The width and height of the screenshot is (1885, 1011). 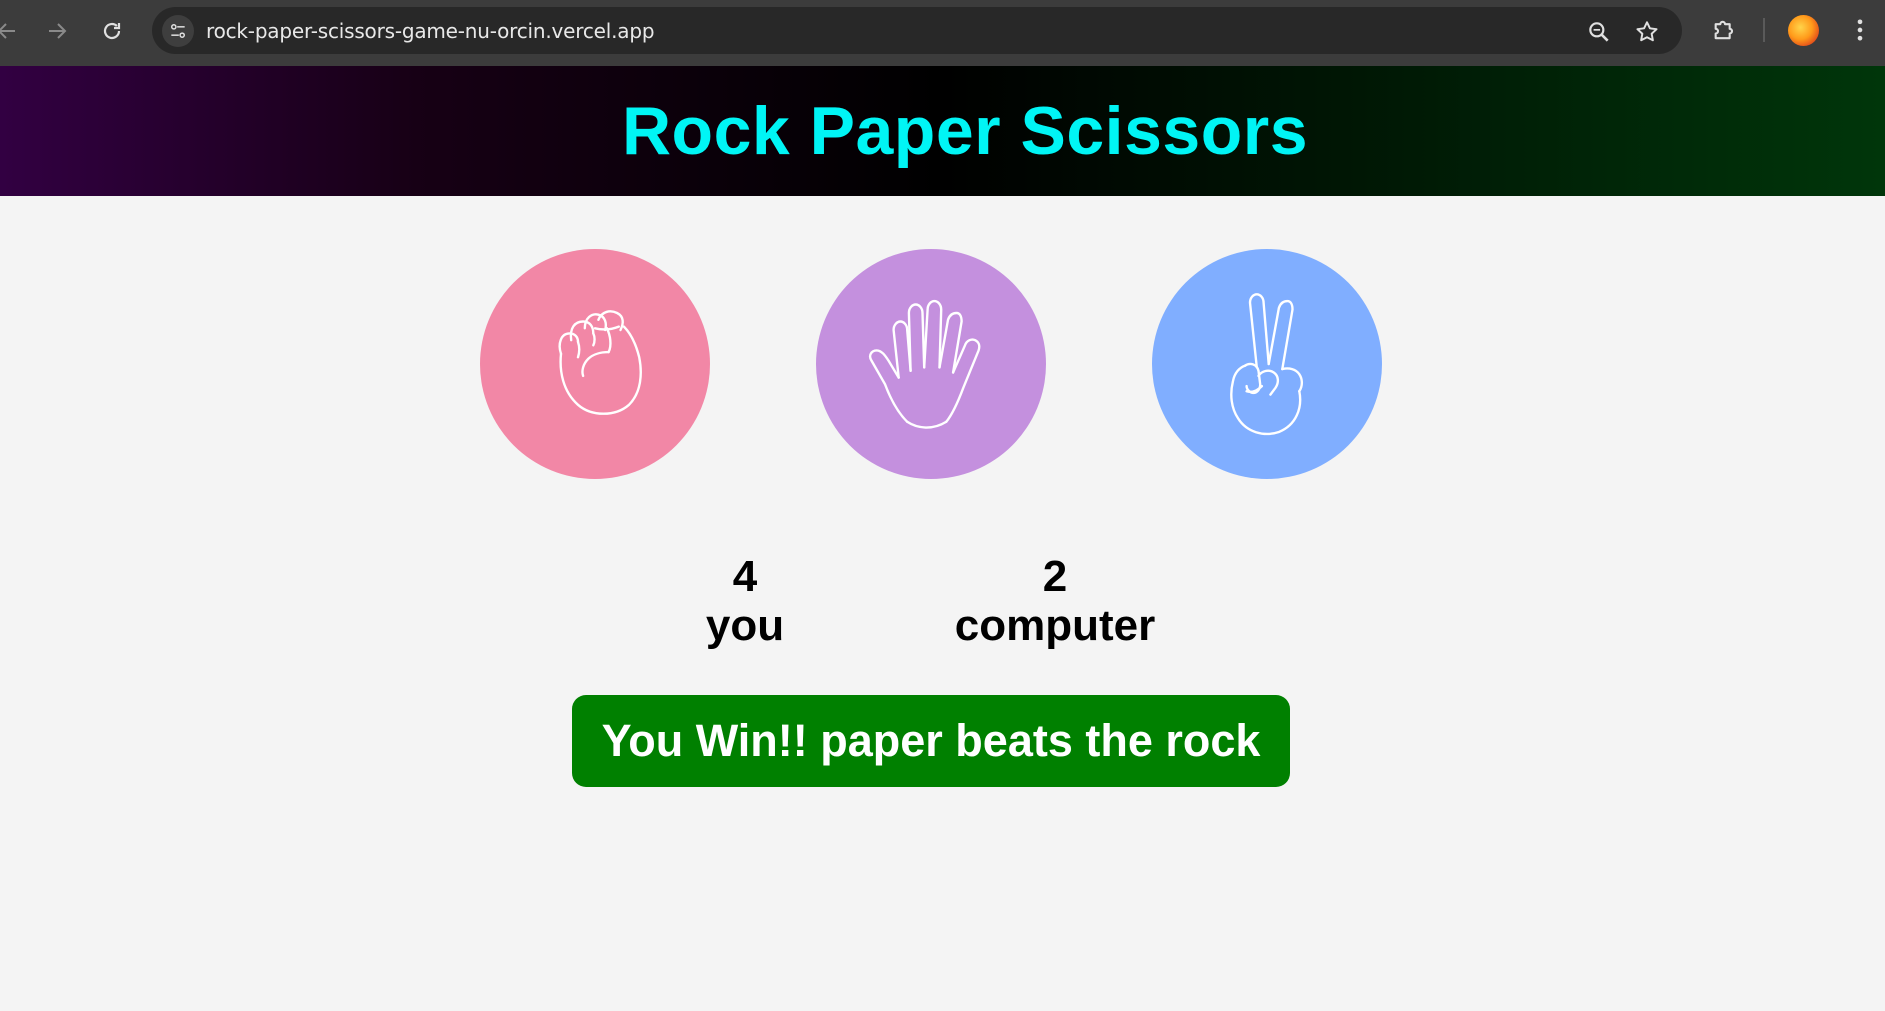 I want to click on rock-choice-button, so click(x=595, y=364).